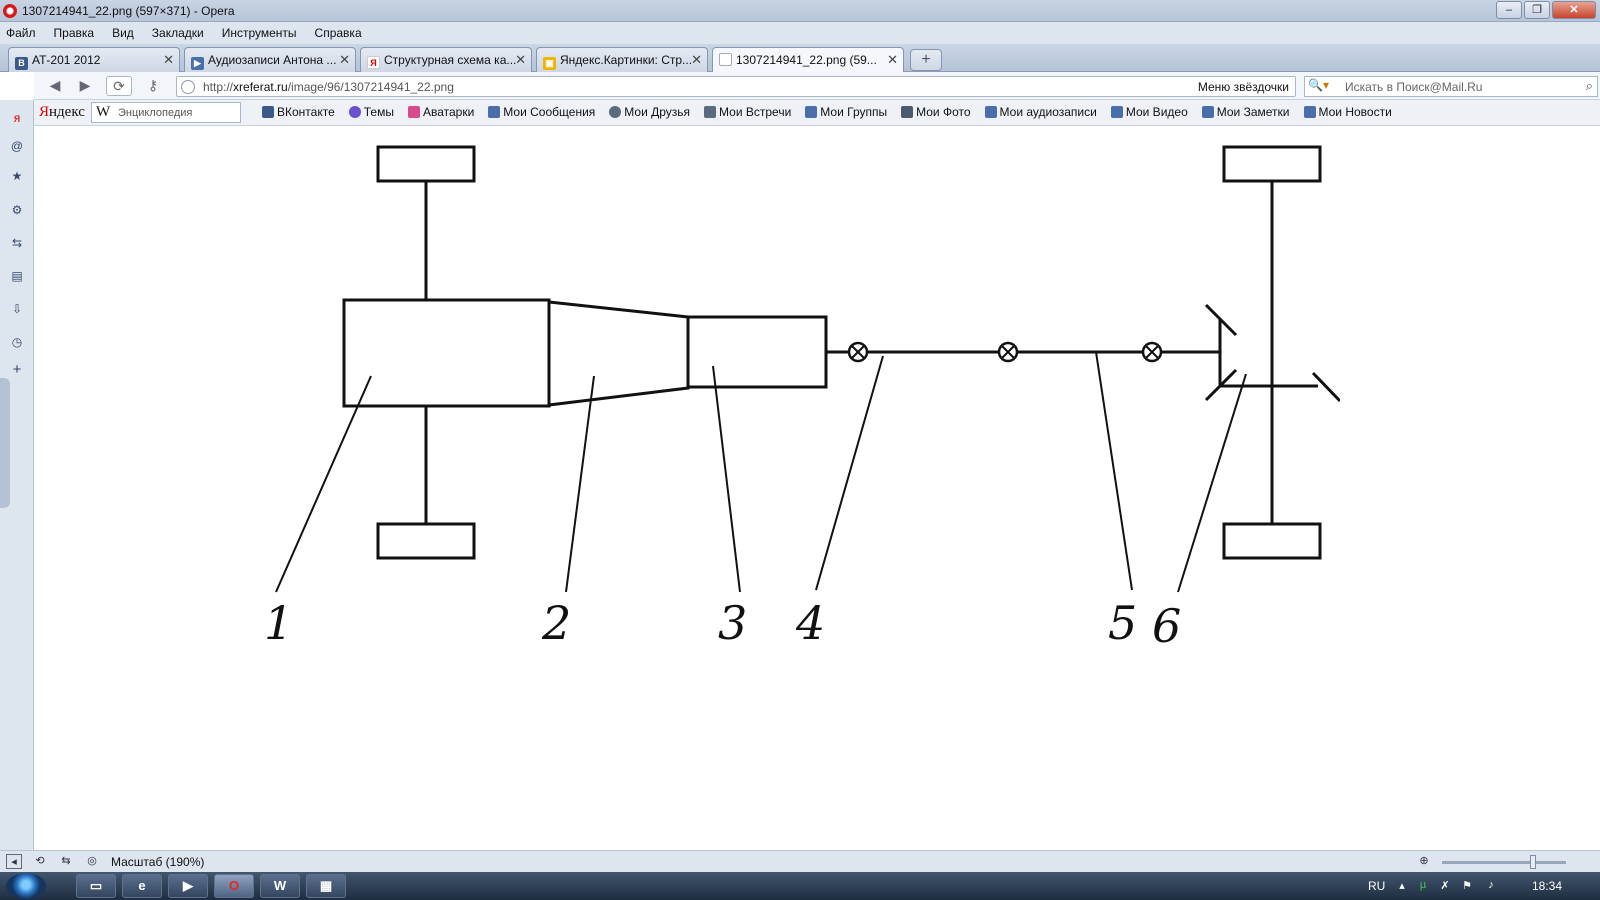 The width and height of the screenshot is (1600, 900). I want to click on zoom-slider, so click(1504, 862).